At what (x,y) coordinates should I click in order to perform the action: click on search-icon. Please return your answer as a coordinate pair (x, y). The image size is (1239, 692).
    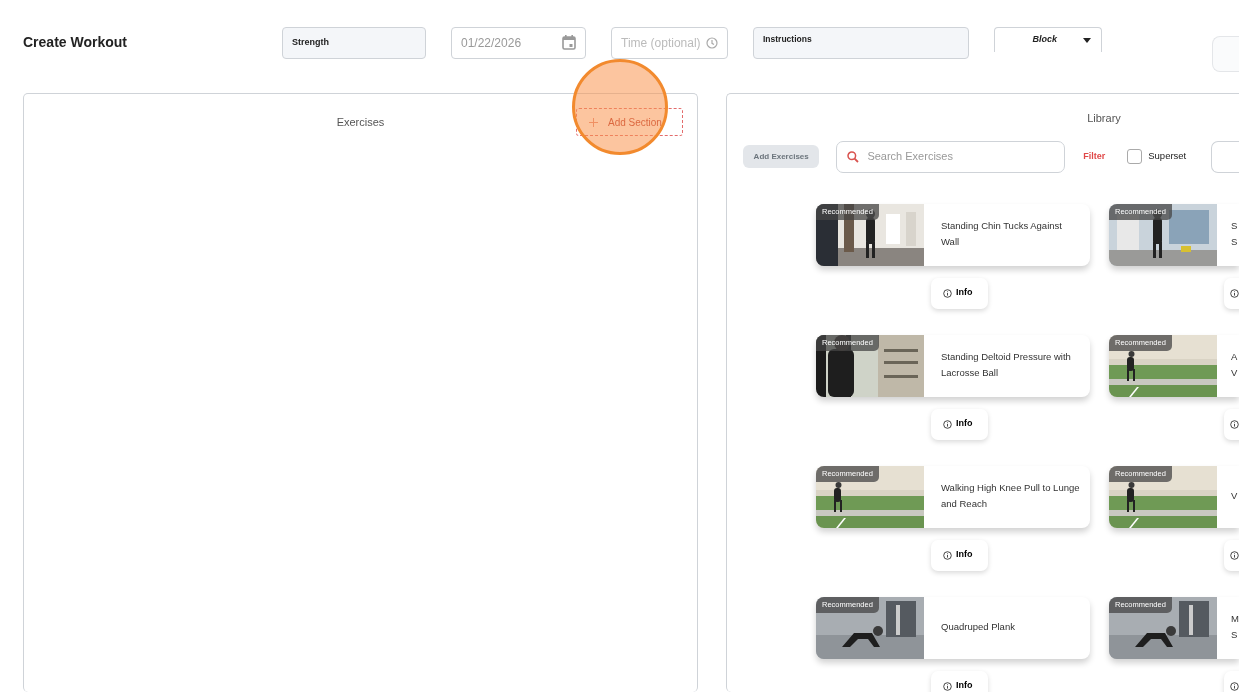
    Looking at the image, I should click on (853, 156).